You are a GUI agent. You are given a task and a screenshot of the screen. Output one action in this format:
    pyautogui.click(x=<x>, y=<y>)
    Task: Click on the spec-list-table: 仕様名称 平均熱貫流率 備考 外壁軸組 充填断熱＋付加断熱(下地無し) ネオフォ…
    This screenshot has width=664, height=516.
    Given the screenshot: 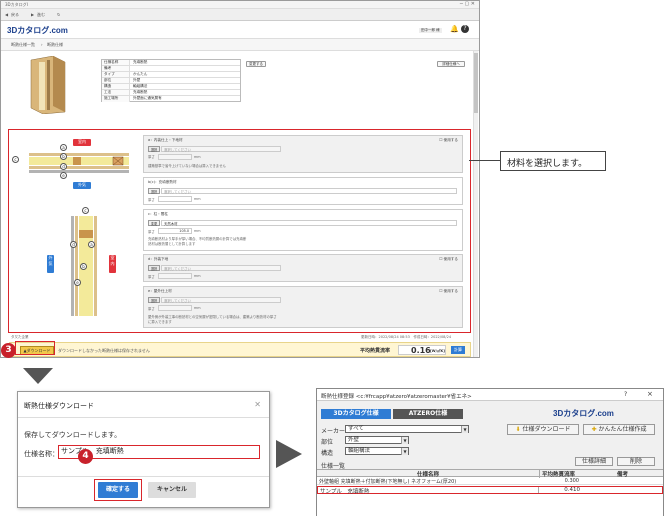 What is the action you would take?
    pyautogui.click(x=490, y=492)
    